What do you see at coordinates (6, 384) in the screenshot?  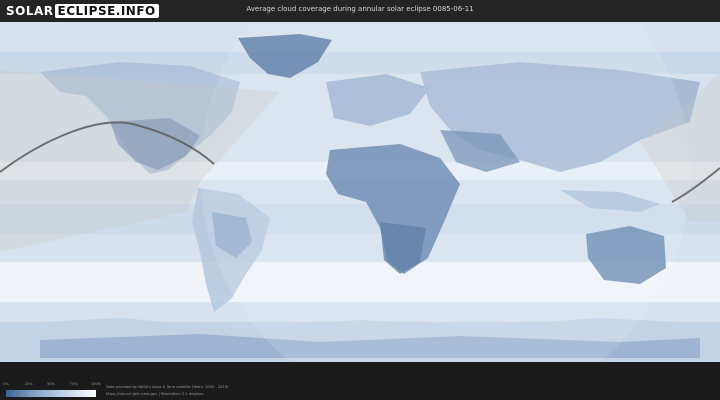 I see `legend-tick-0: 0%` at bounding box center [6, 384].